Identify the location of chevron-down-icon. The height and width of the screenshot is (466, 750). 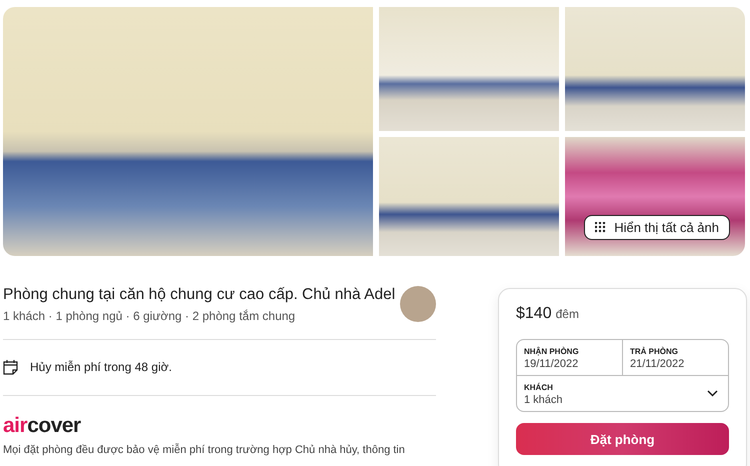
(712, 393).